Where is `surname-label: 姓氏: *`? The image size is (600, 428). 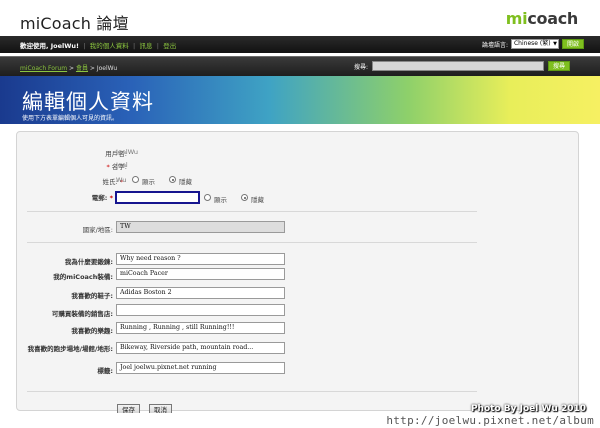
surname-label: 姓氏: * is located at coordinates (112, 182).